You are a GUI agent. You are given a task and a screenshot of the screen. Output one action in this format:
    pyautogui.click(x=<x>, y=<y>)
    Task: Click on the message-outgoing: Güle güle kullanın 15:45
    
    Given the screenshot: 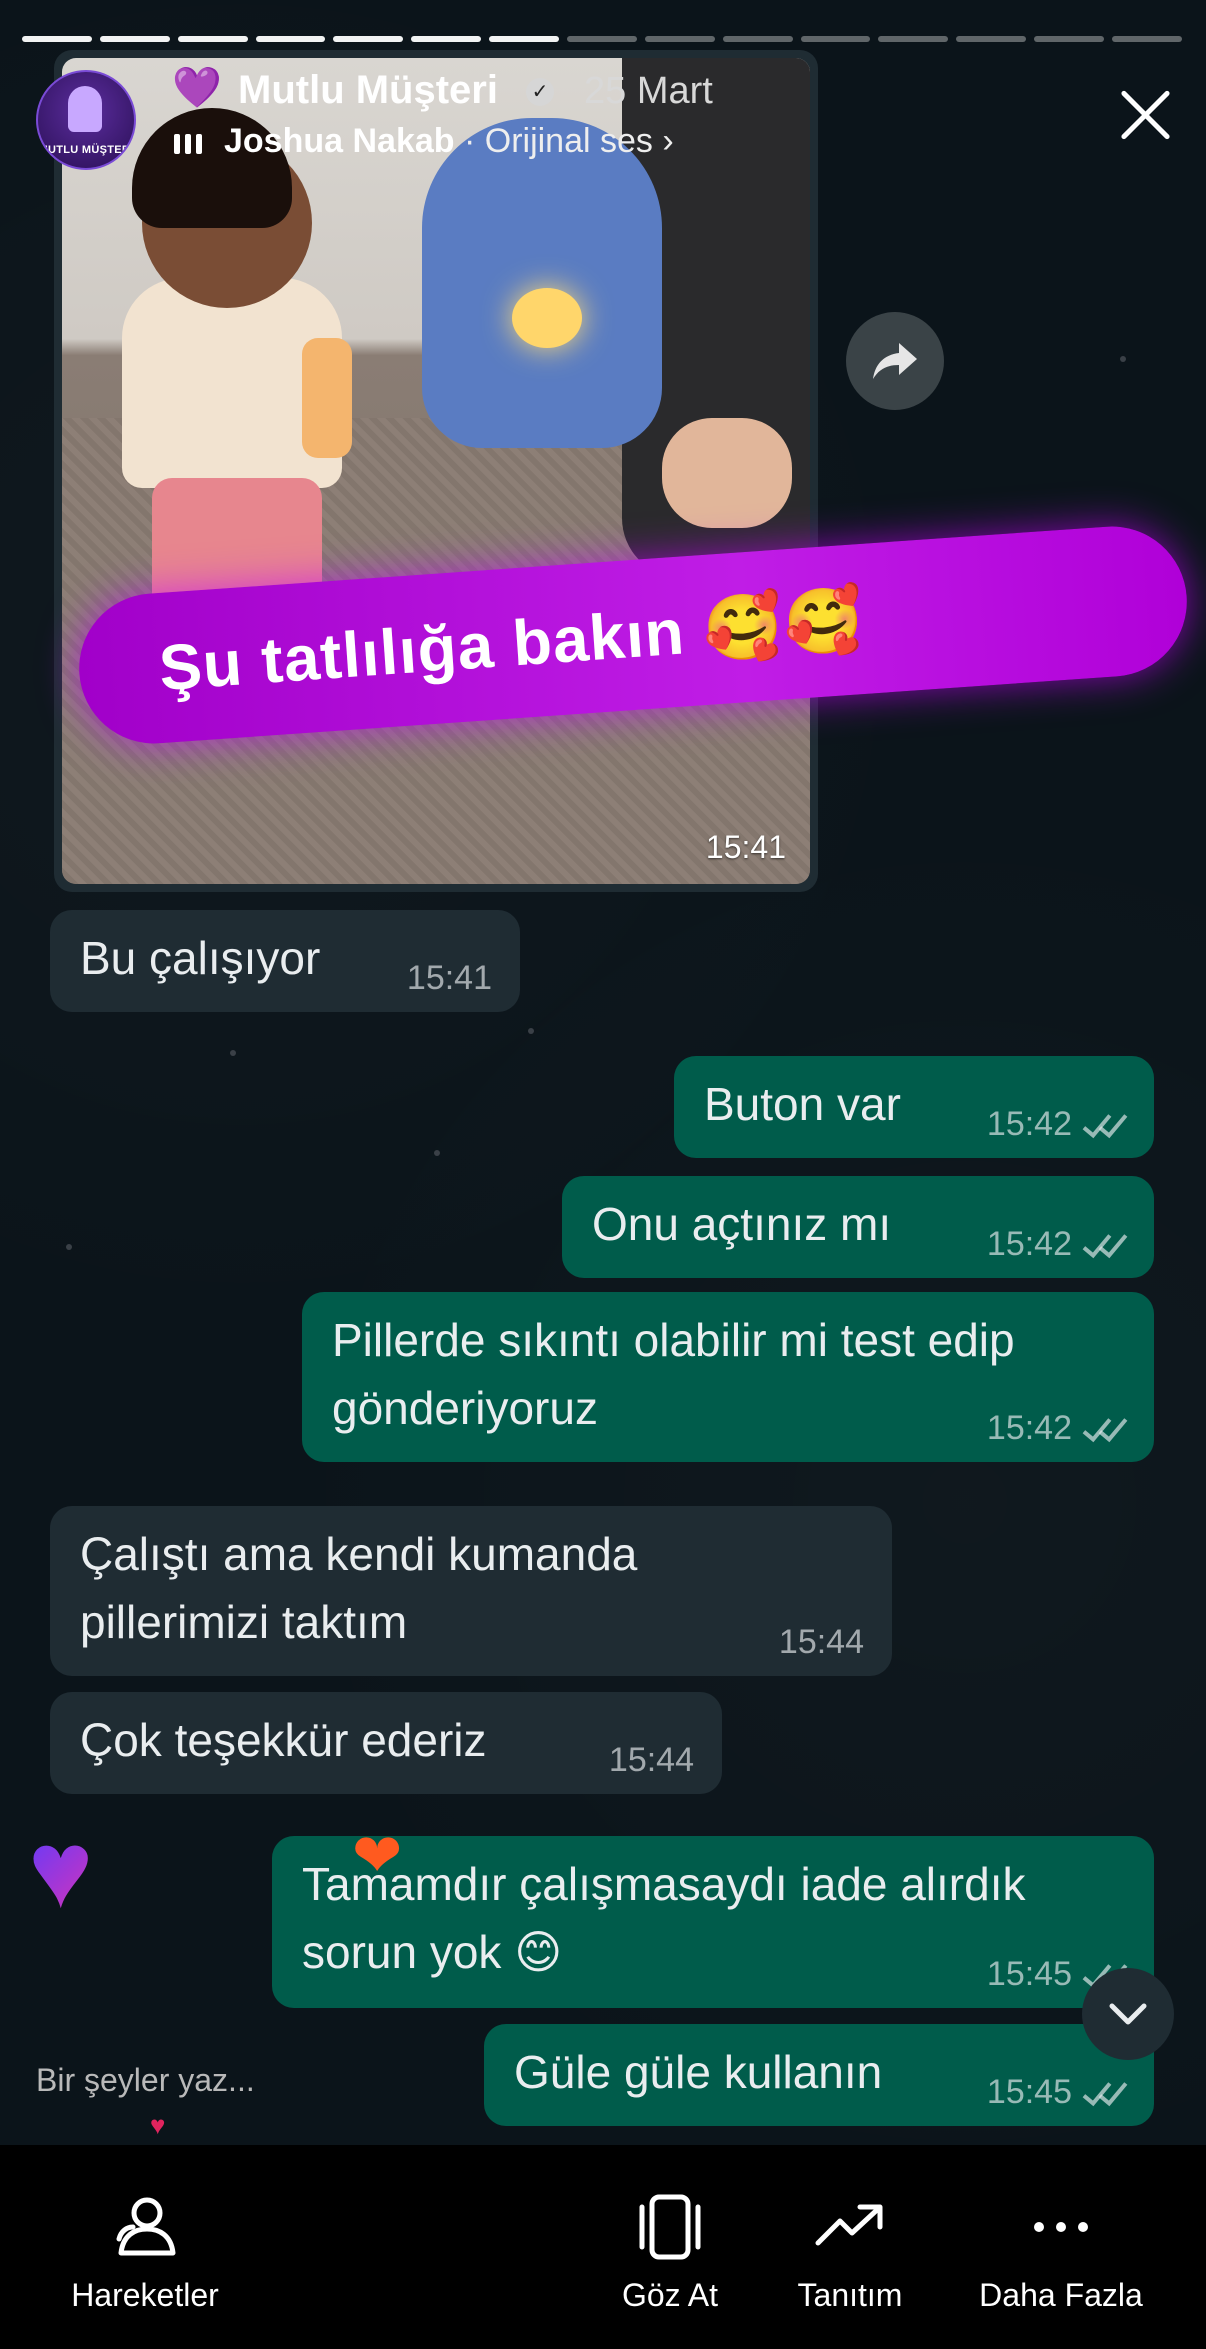 What is the action you would take?
    pyautogui.click(x=819, y=2075)
    